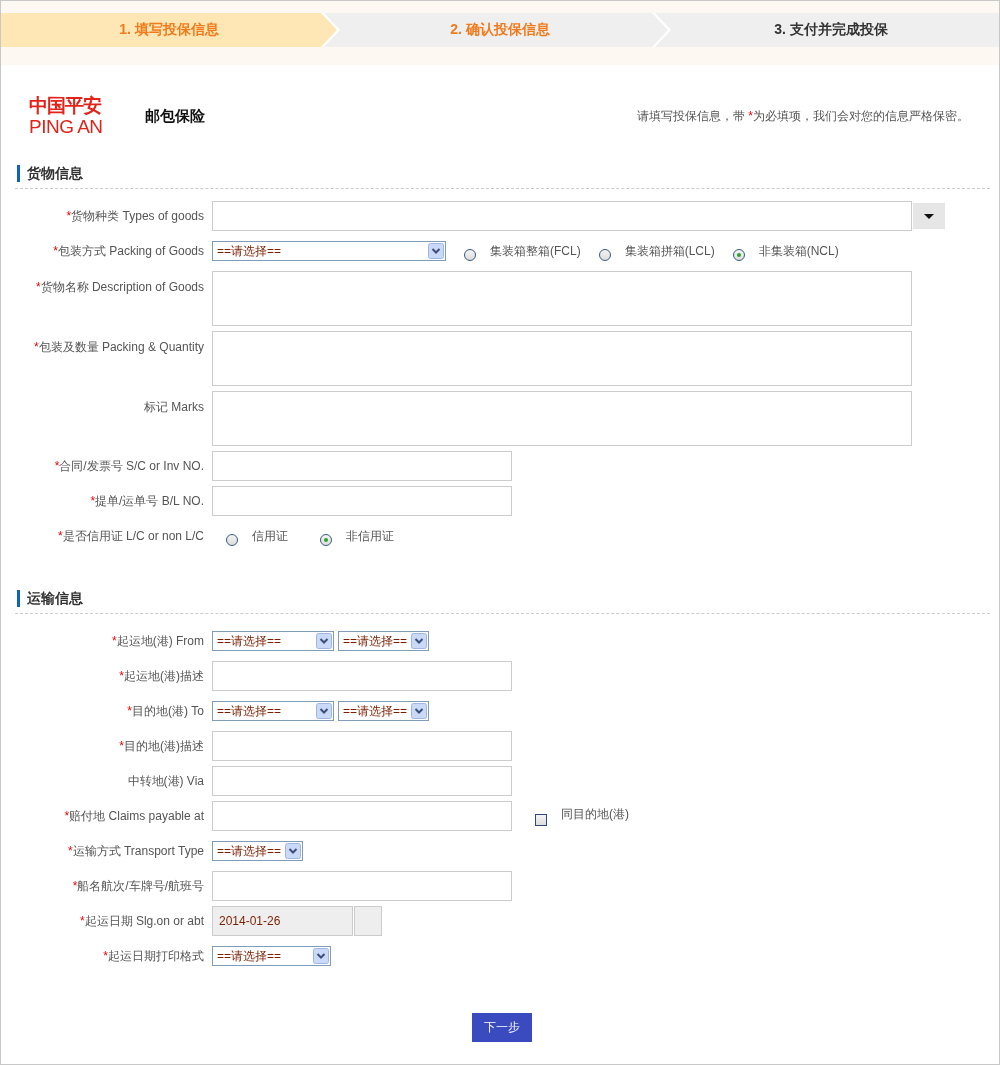 This screenshot has width=1000, height=1065. Describe the element at coordinates (130, 536) in the screenshot. I see `field-label: *是否信用证 L/C or non L/C` at that location.